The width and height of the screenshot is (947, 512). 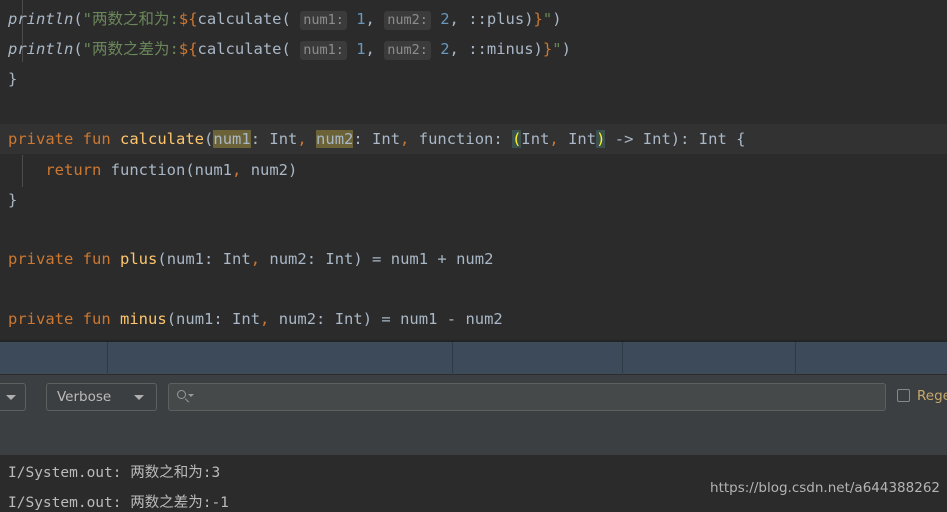 I want to click on token-ref-plus: ::plus, so click(x=496, y=19).